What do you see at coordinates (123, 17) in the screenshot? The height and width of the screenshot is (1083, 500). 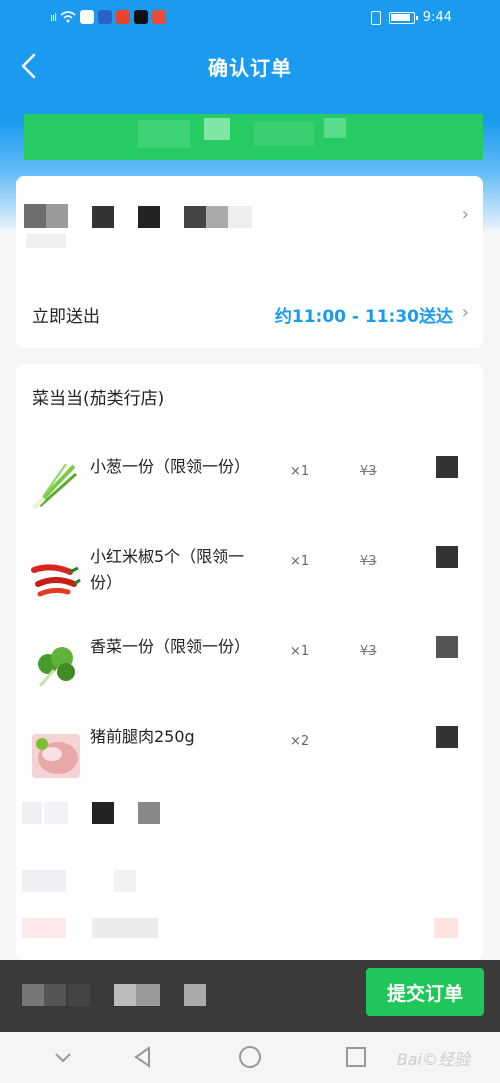 I see `weibo-icon` at bounding box center [123, 17].